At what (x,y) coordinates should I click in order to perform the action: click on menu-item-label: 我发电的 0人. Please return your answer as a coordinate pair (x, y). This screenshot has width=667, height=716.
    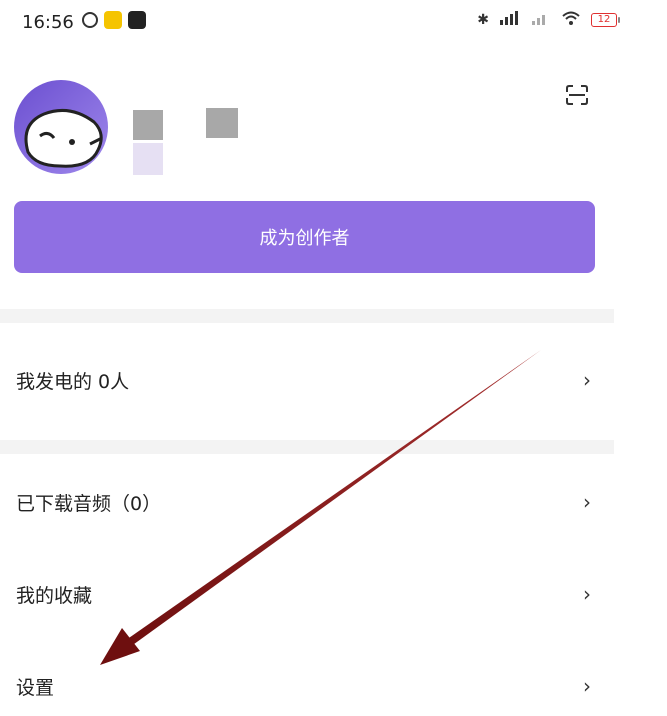
    Looking at the image, I should click on (73, 381).